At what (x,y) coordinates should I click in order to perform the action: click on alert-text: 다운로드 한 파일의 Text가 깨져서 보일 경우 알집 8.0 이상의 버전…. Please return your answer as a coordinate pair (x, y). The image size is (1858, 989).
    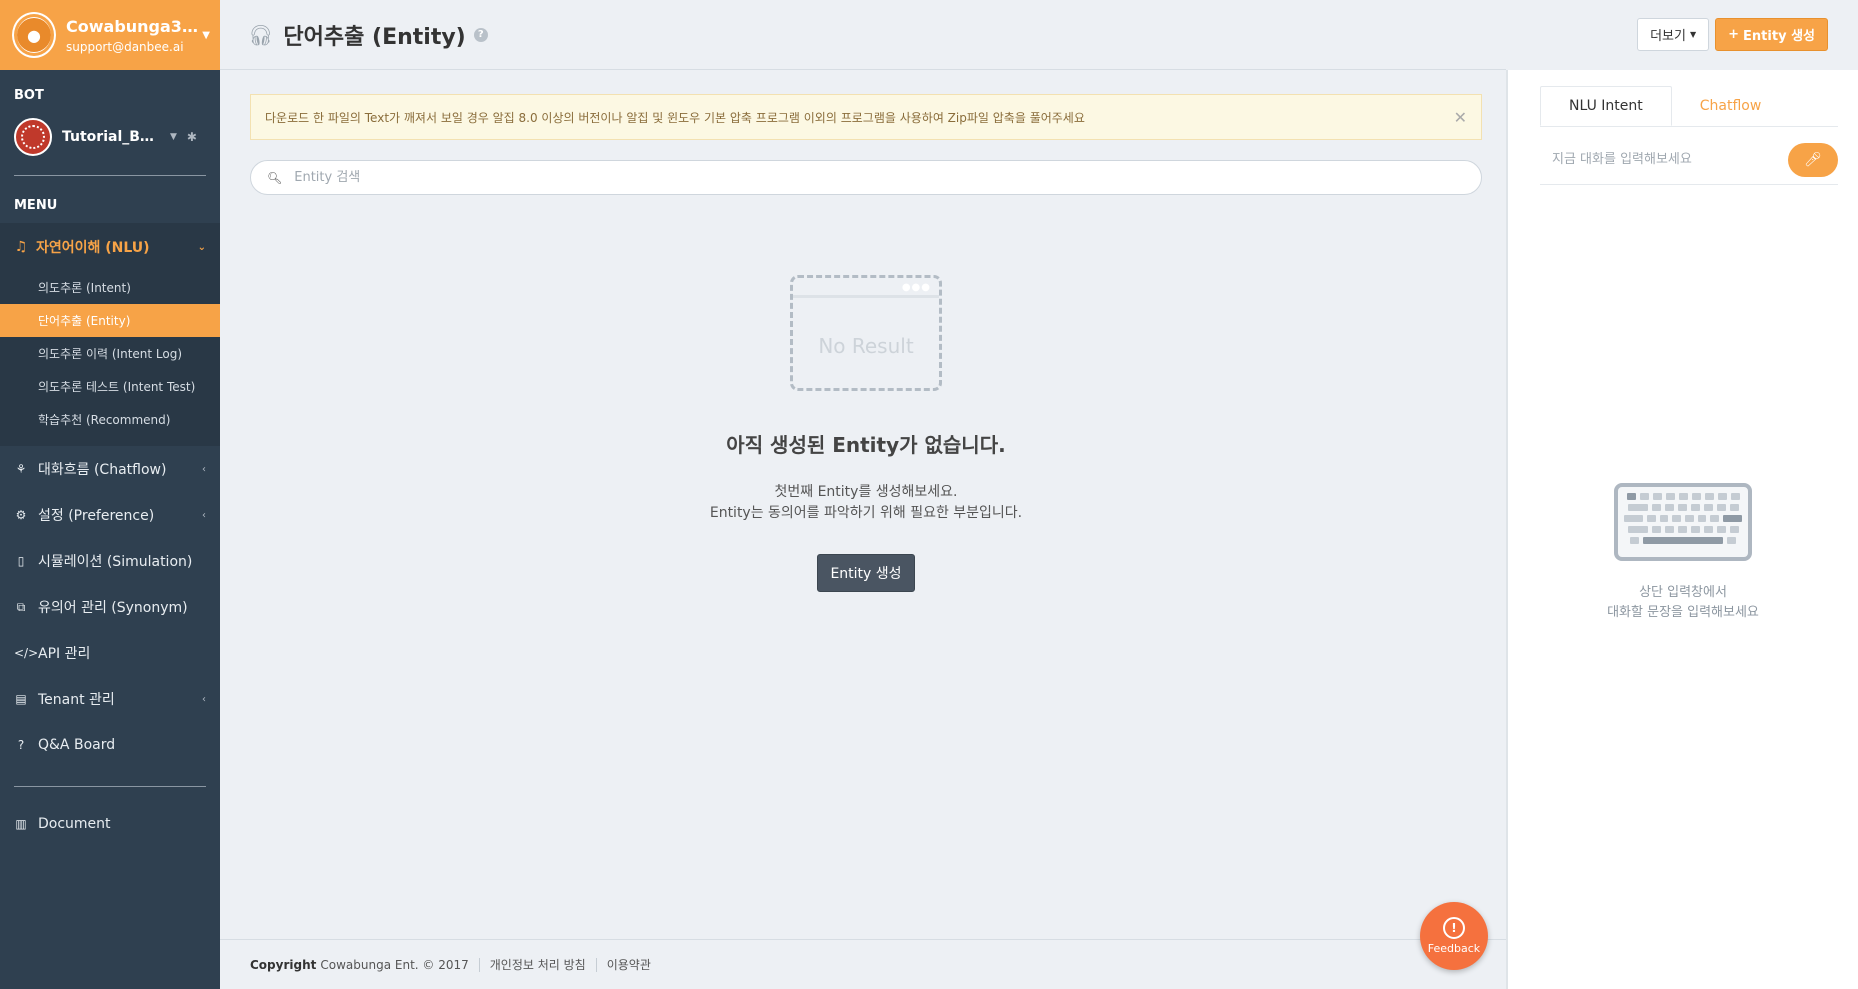
    Looking at the image, I should click on (675, 117).